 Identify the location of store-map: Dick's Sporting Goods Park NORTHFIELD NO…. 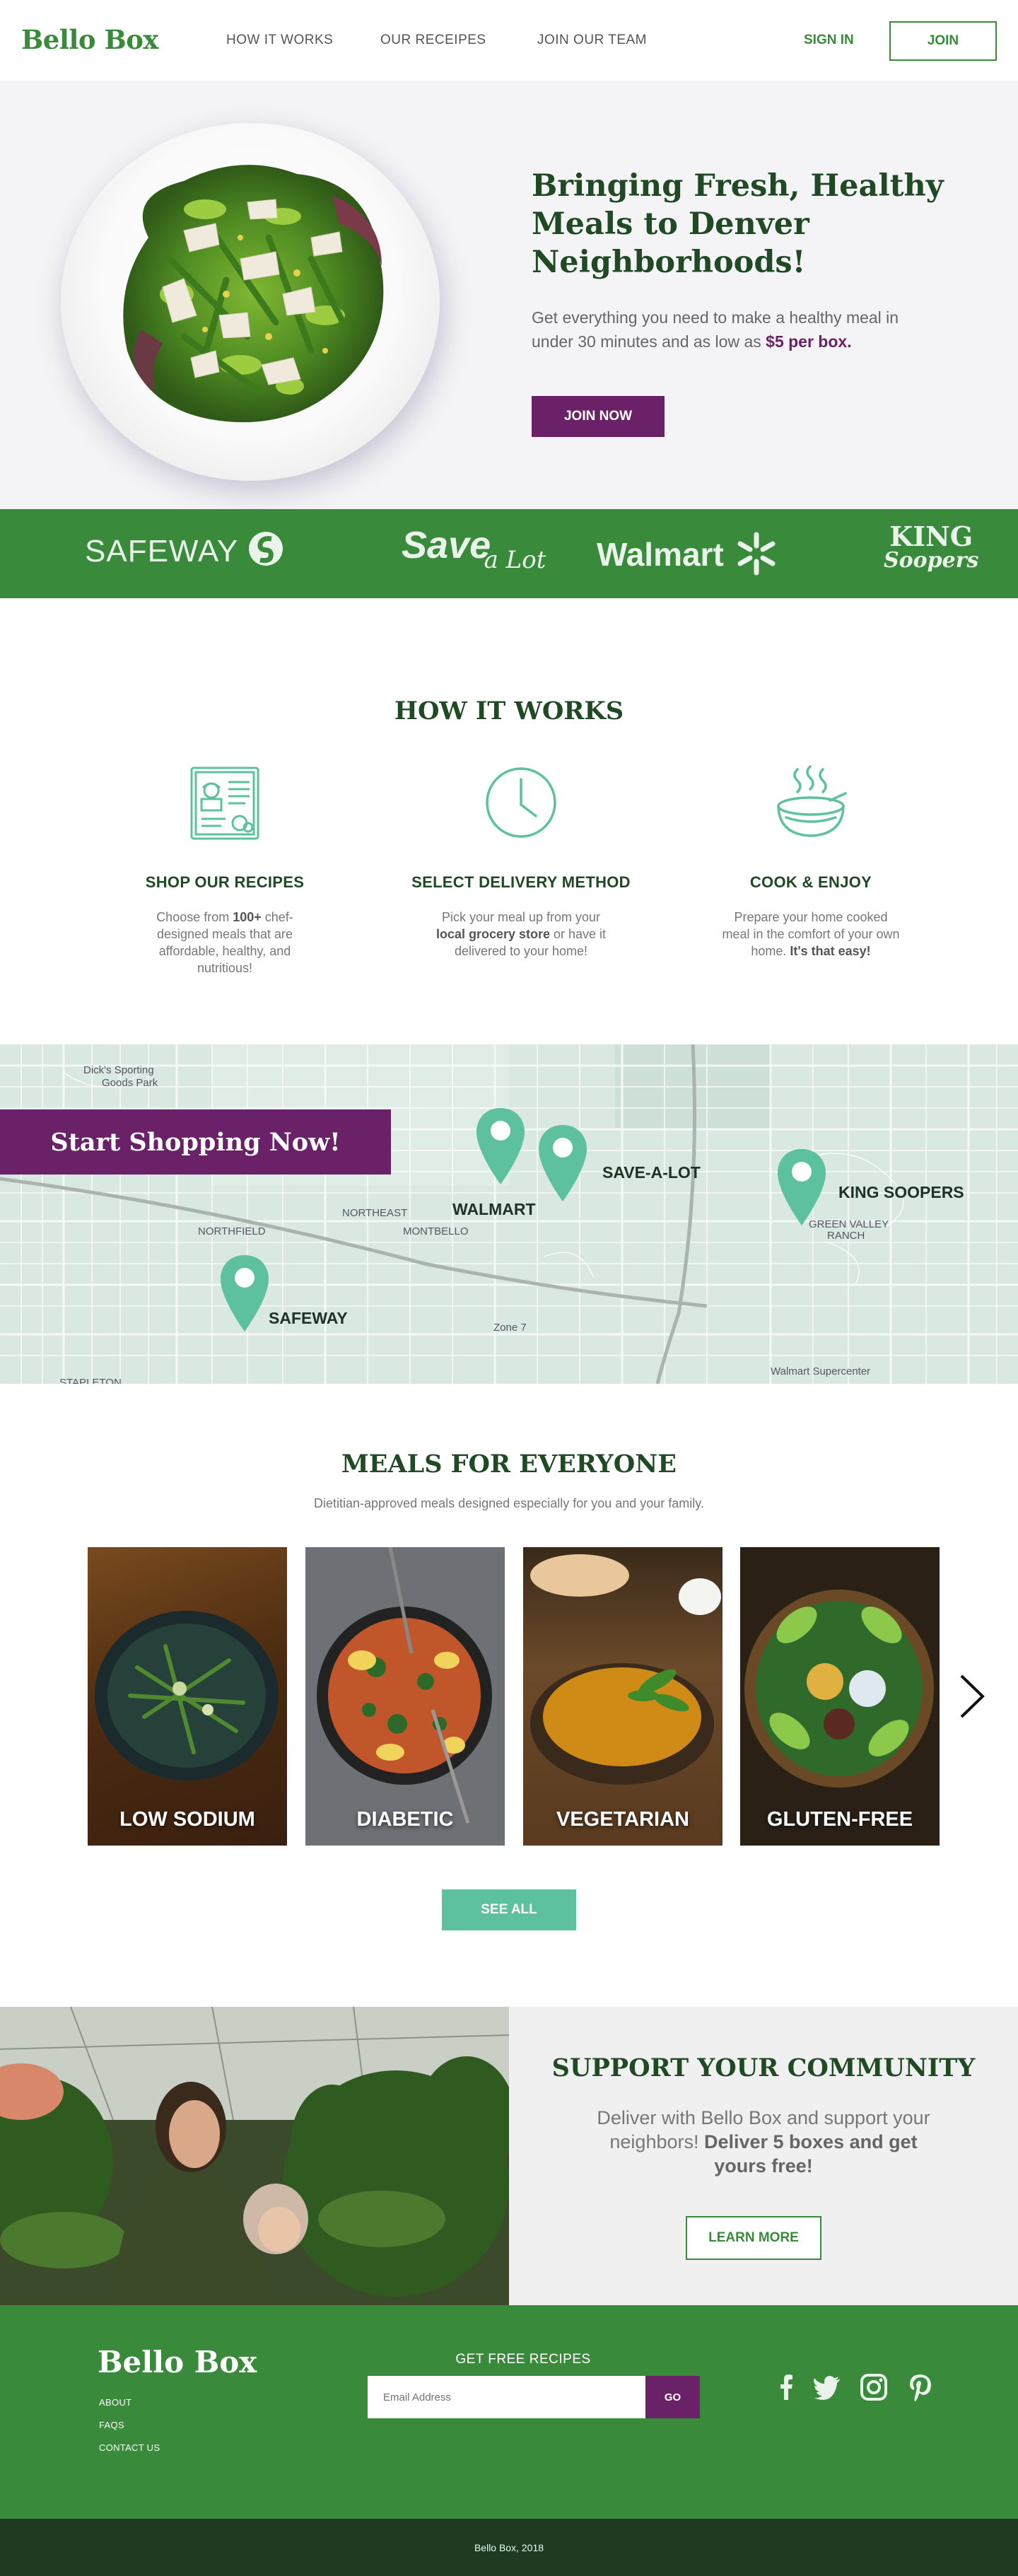
(509, 1214).